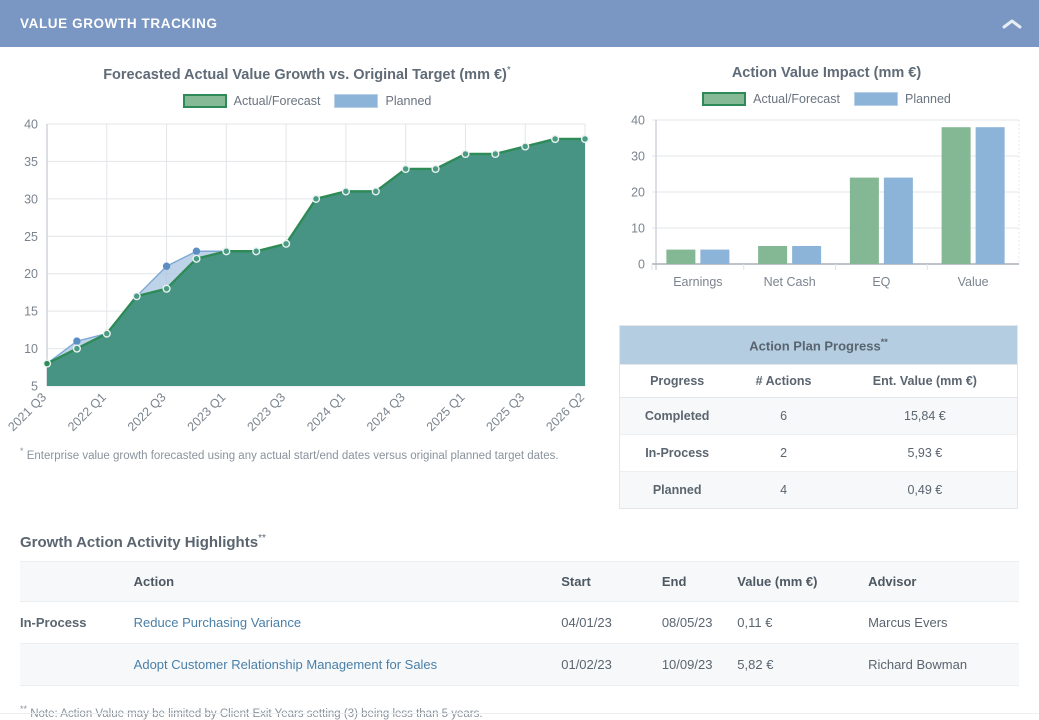  I want to click on svg-text: 2023 Q3, so click(266, 412).